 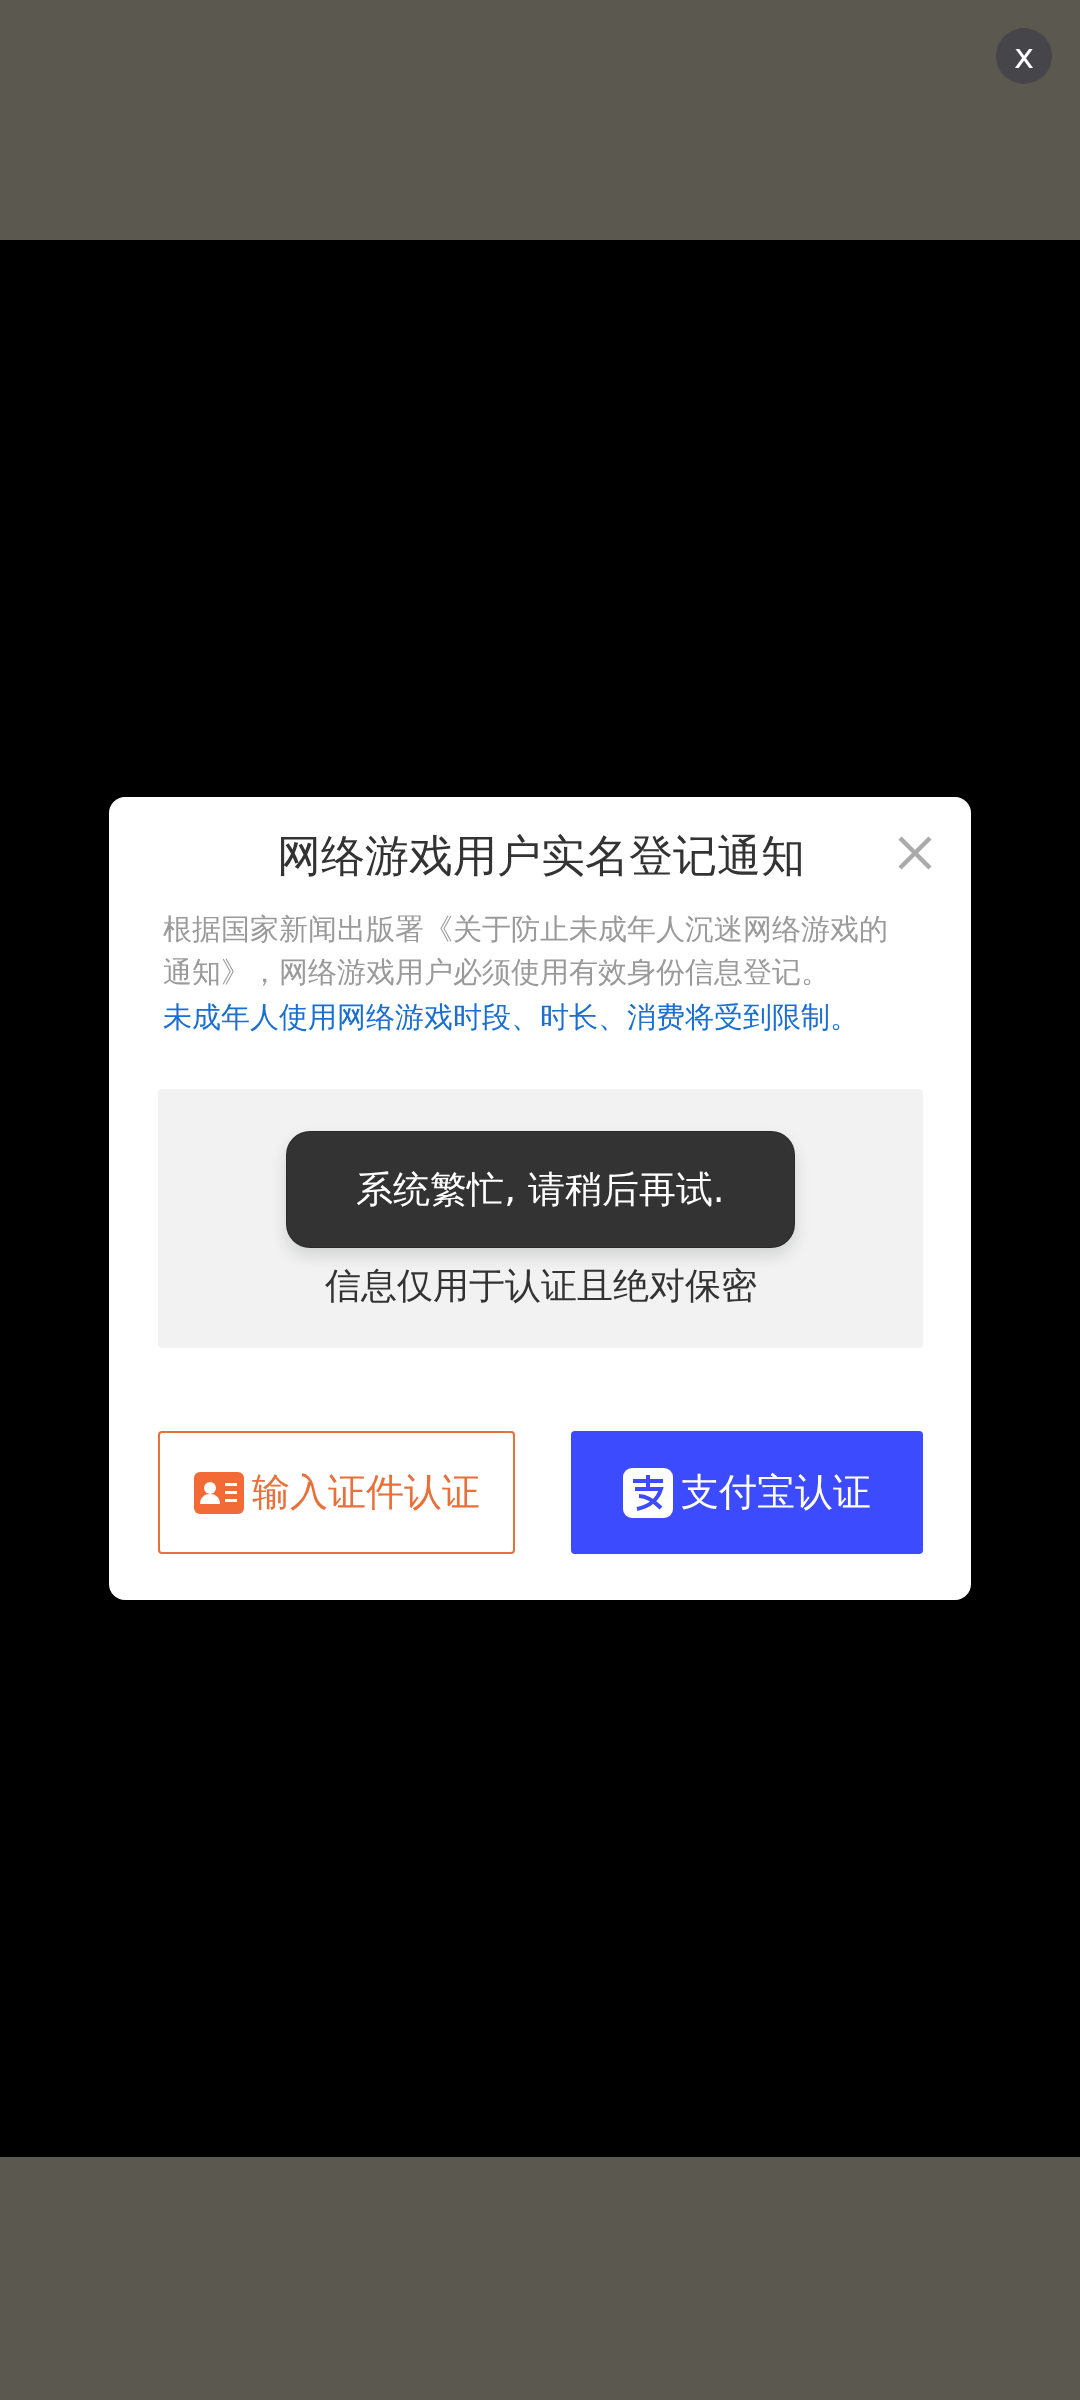 I want to click on id-verify-button: 输入证件认证, so click(x=336, y=1493).